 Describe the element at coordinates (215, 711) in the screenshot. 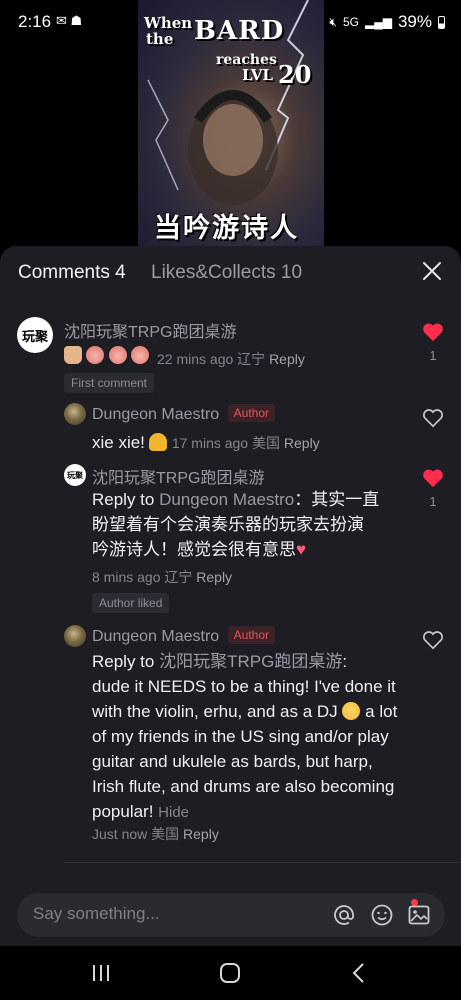

I see `comment-text: with the violin, erhu, and as a DJ` at that location.